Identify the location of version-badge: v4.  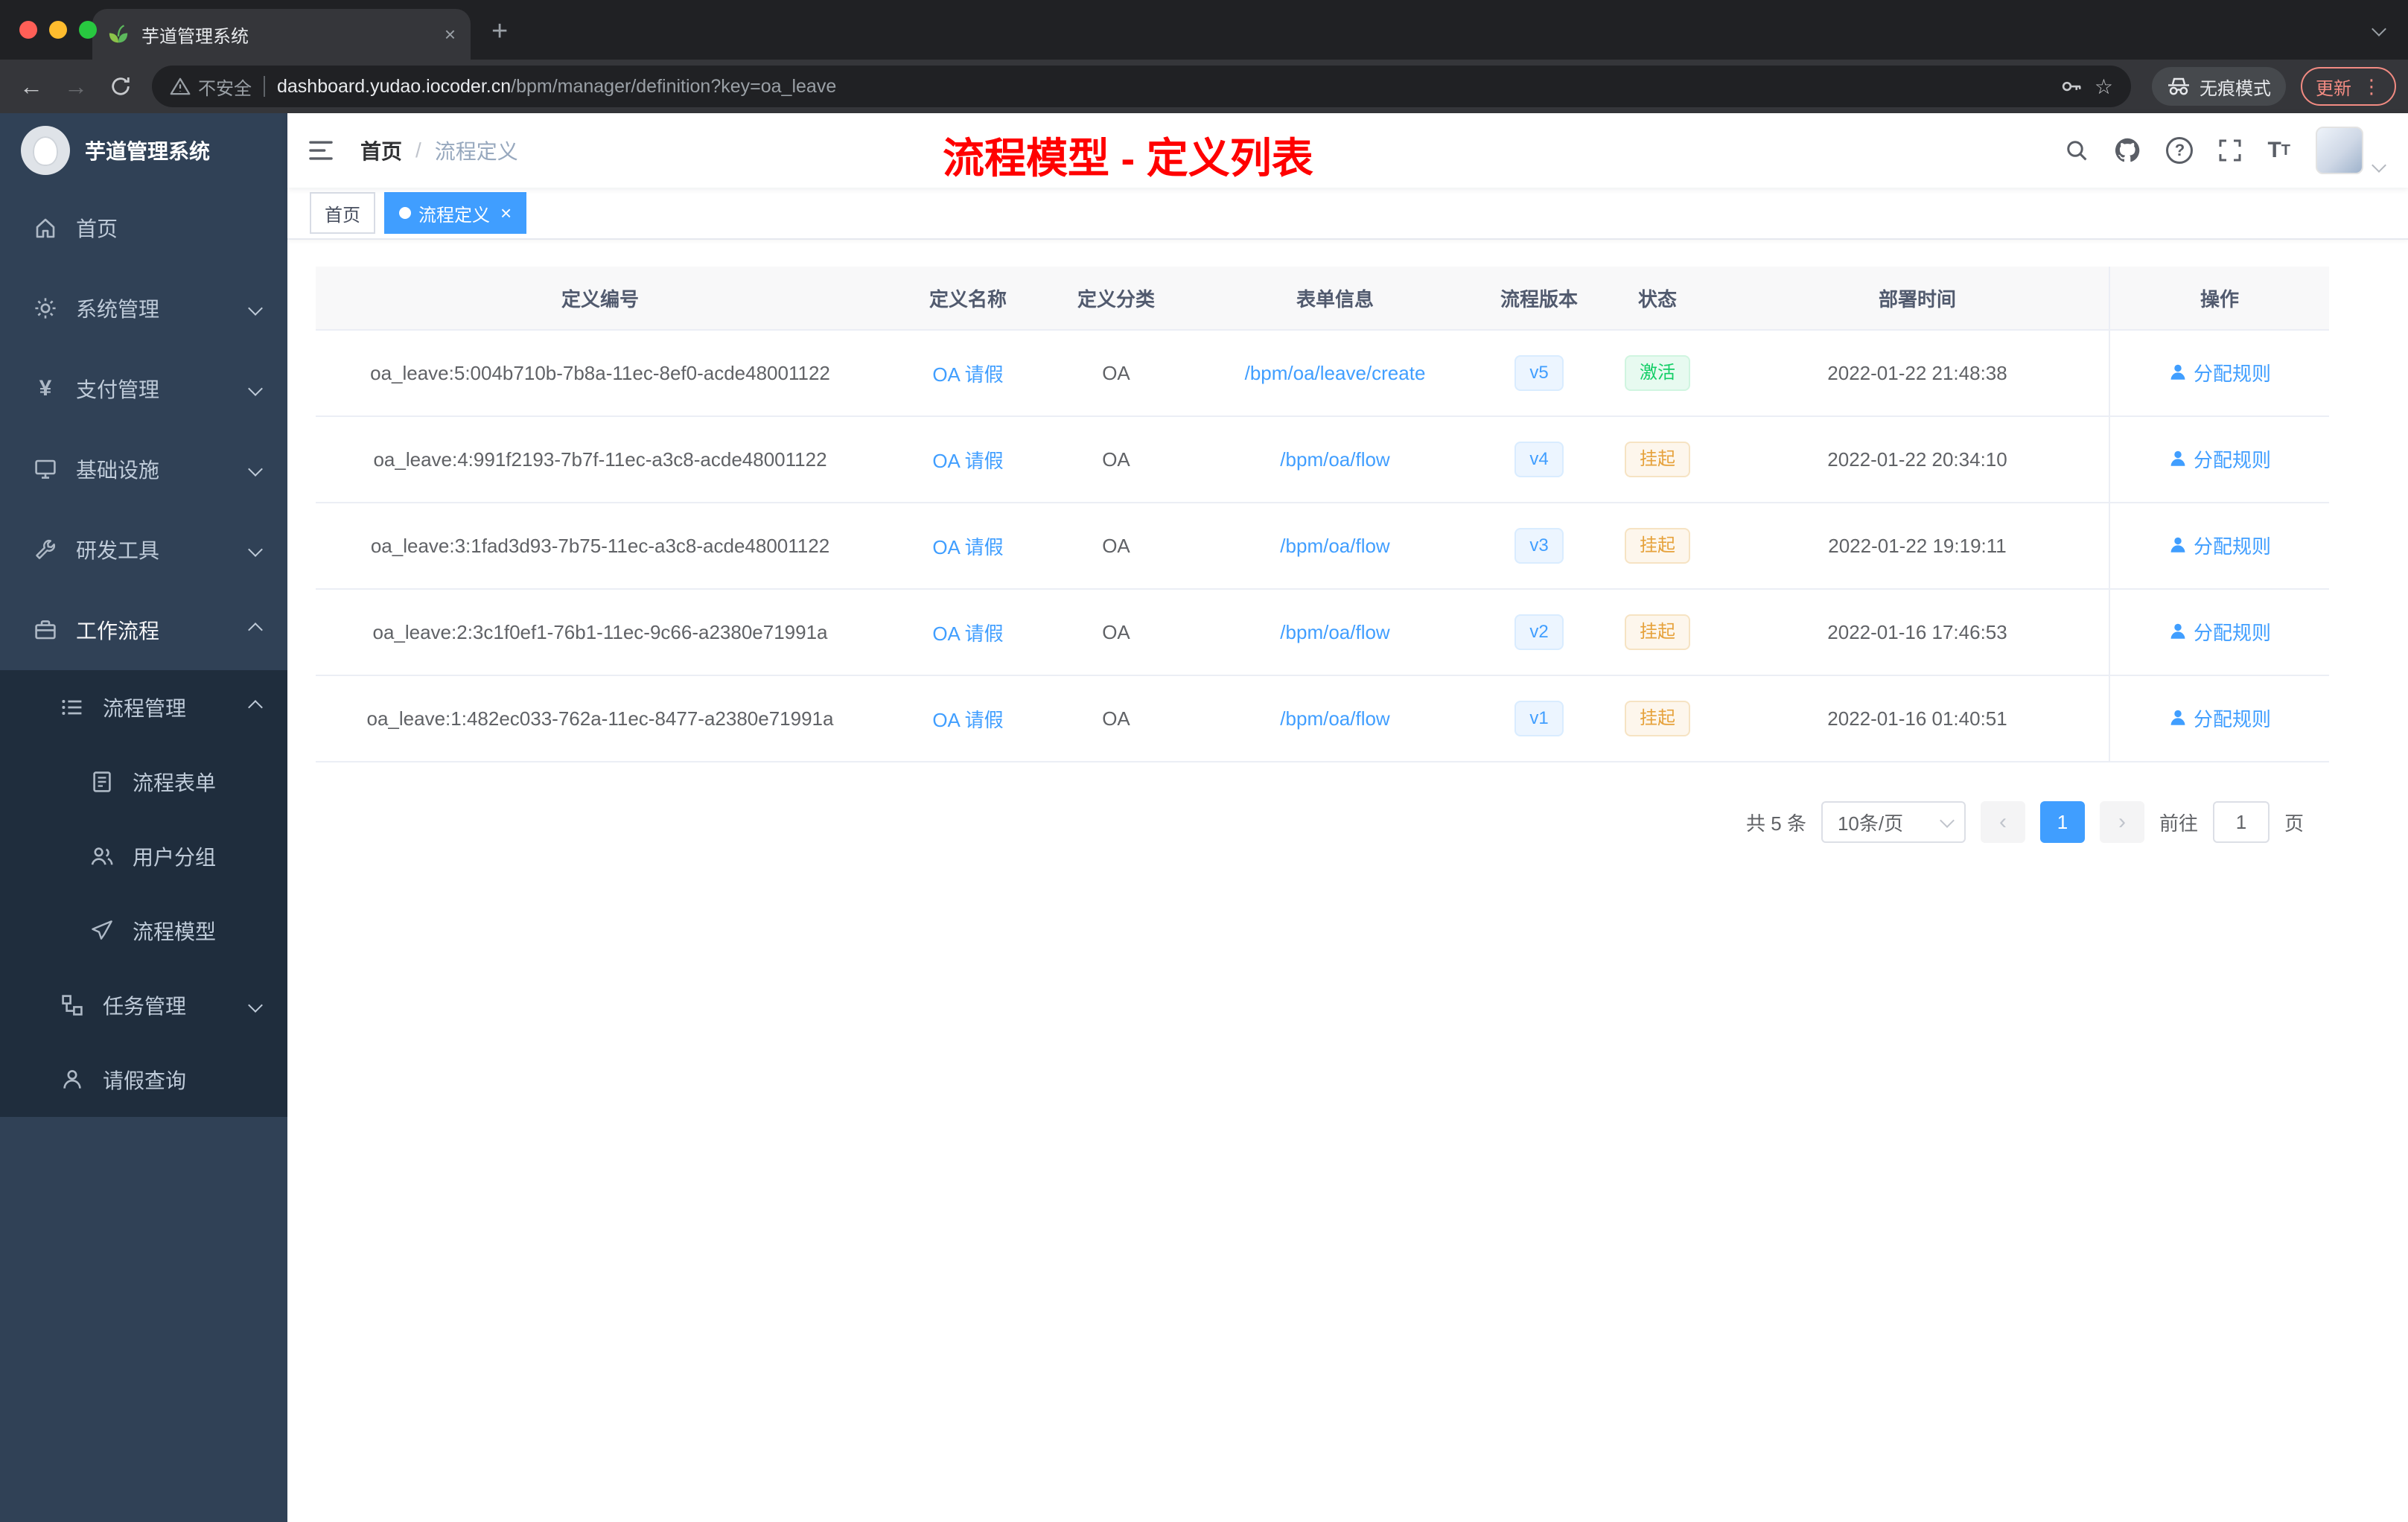
(1539, 459).